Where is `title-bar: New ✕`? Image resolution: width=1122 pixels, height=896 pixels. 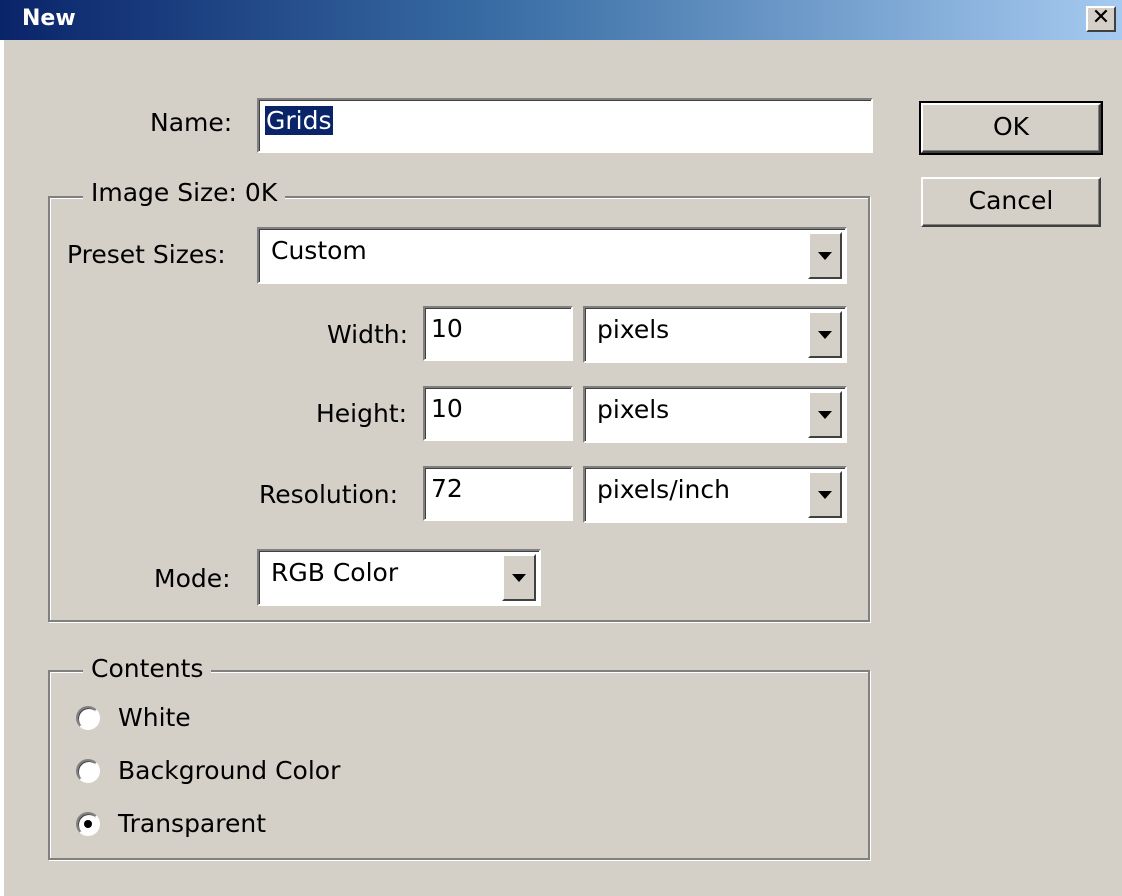
title-bar: New ✕ is located at coordinates (561, 20).